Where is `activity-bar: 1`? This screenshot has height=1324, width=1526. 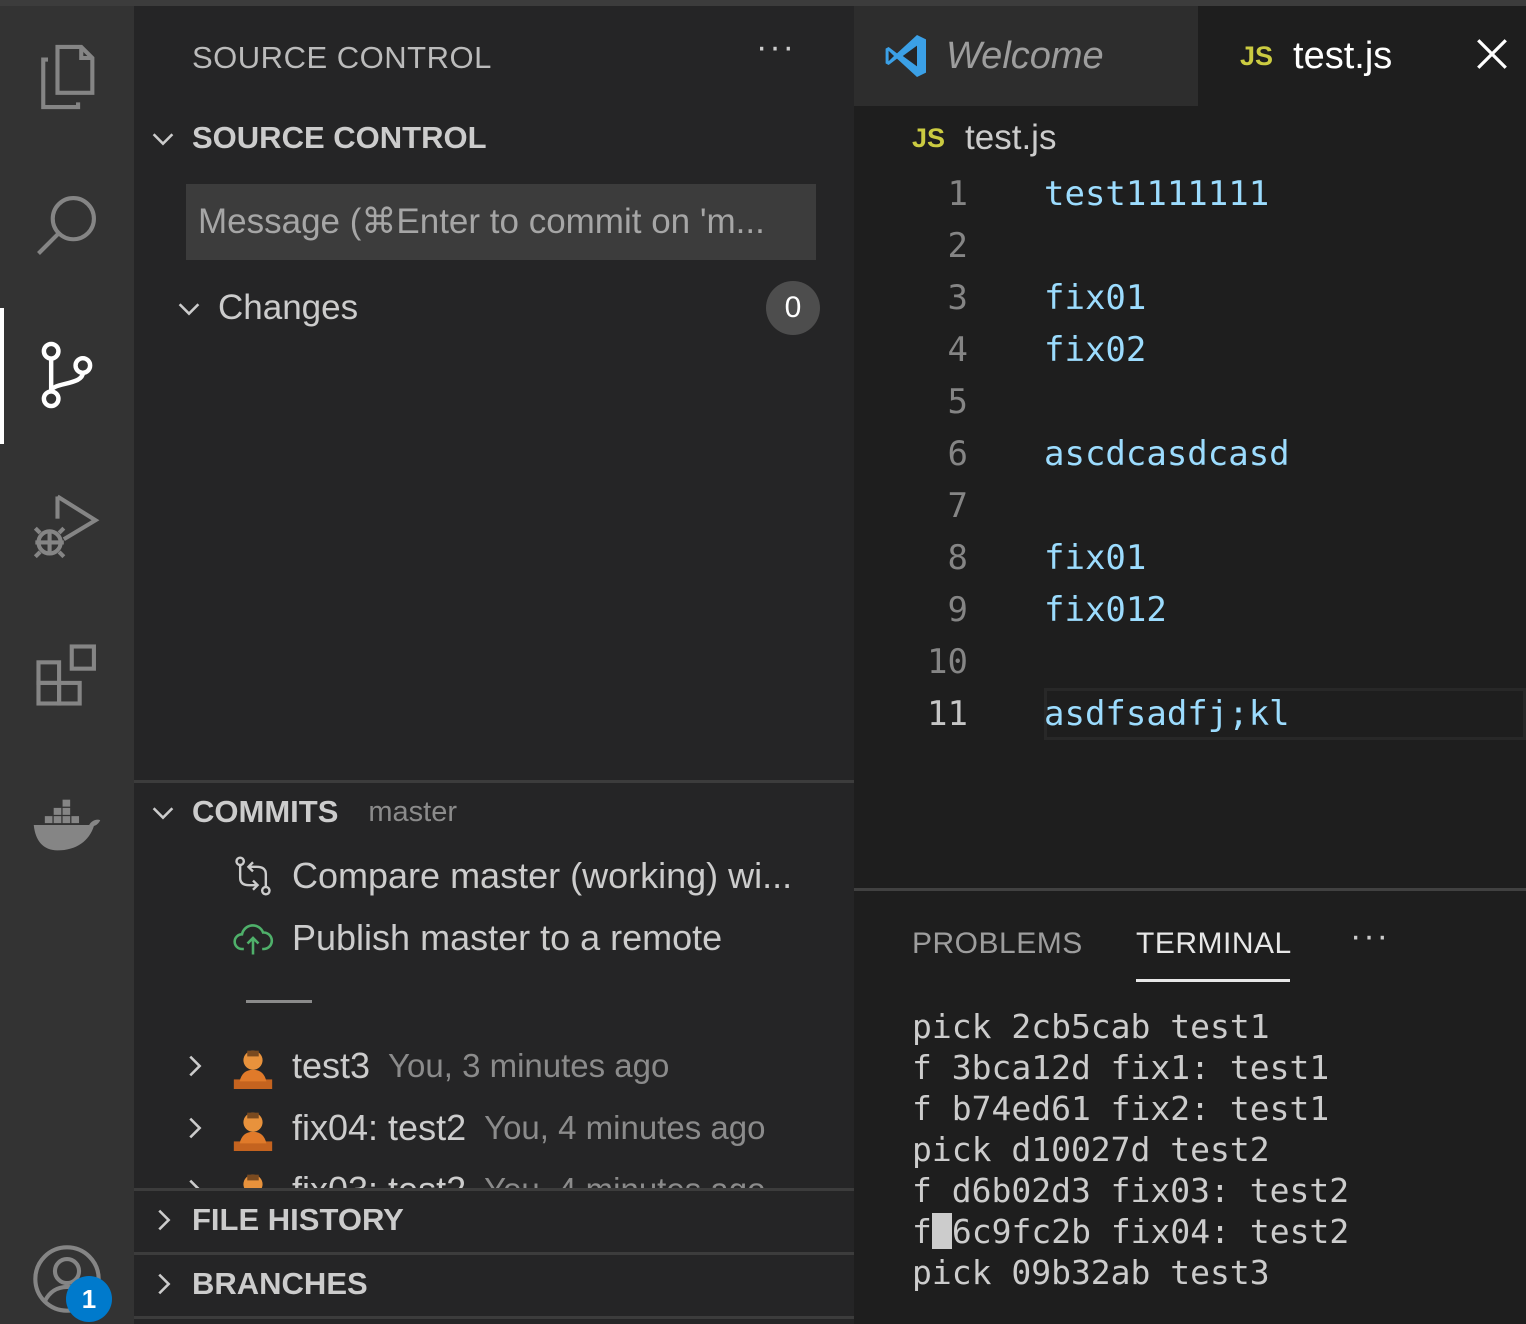
activity-bar: 1 is located at coordinates (67, 665).